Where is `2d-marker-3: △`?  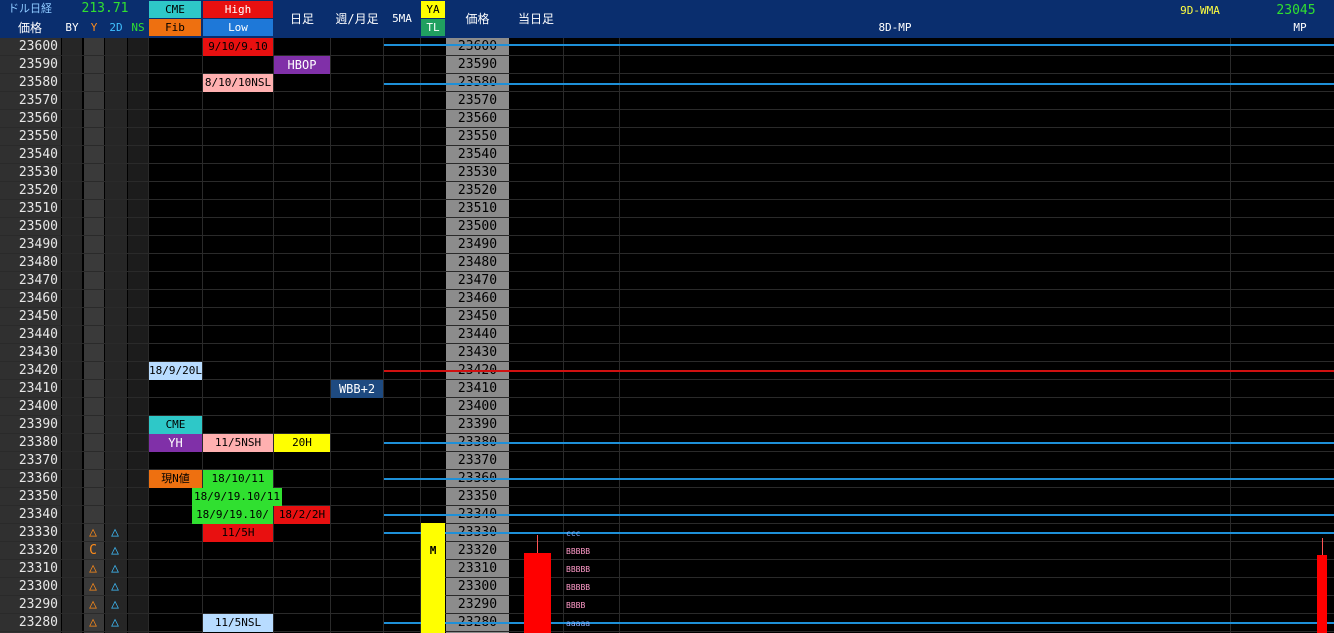
2d-marker-3: △ is located at coordinates (115, 568).